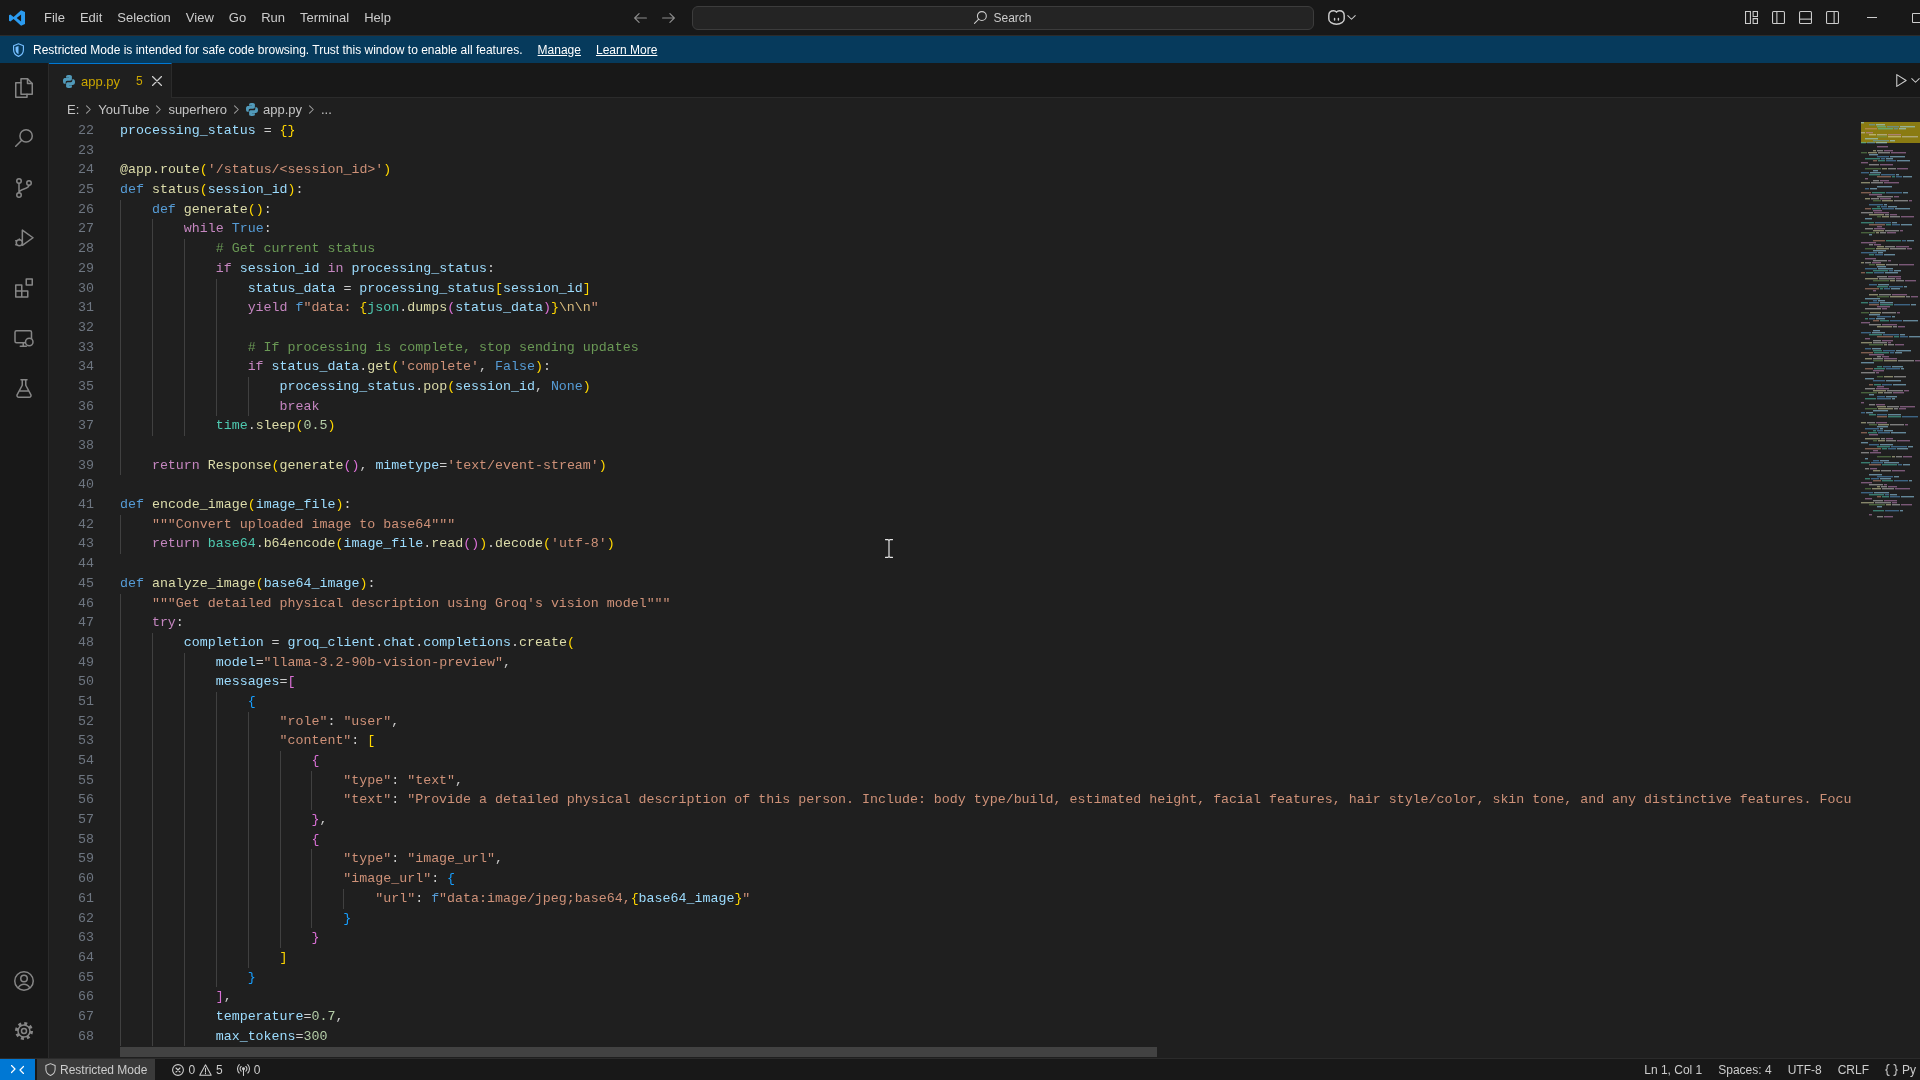 Image resolution: width=1920 pixels, height=1080 pixels. Describe the element at coordinates (24, 981) in the screenshot. I see `account-icon` at that location.